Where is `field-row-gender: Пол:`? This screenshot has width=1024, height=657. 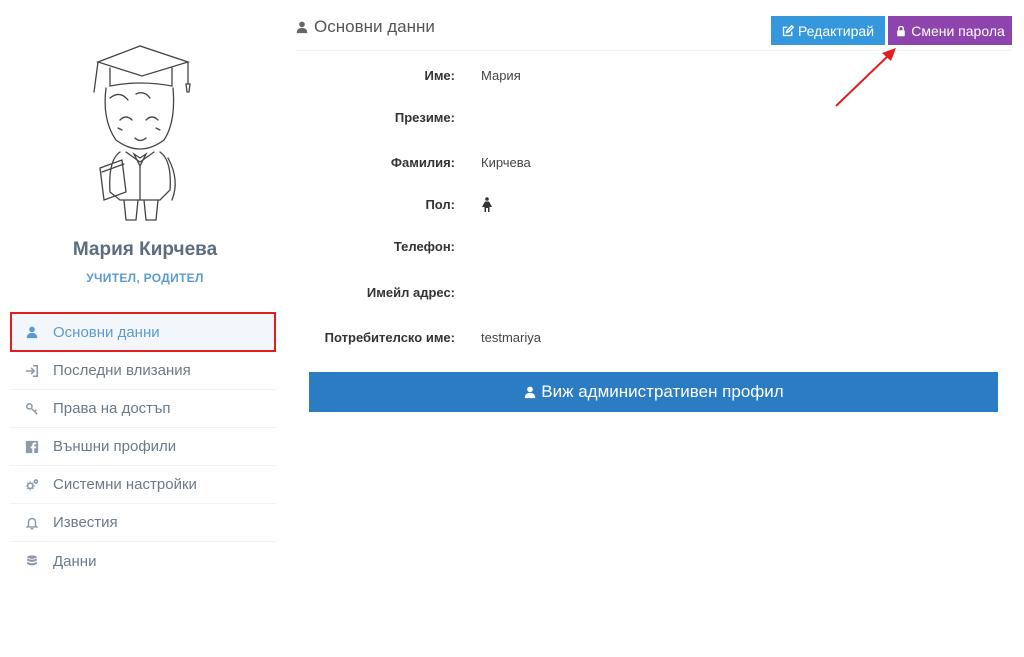
field-row-gender: Пол: is located at coordinates (655, 207).